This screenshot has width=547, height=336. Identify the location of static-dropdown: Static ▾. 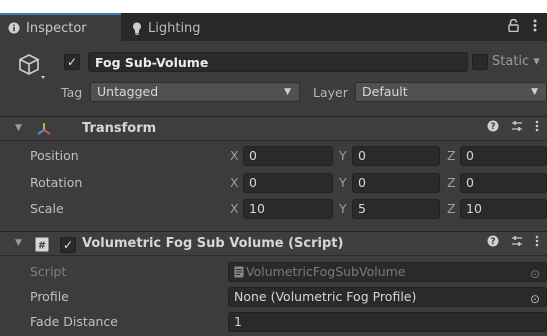
(516, 61).